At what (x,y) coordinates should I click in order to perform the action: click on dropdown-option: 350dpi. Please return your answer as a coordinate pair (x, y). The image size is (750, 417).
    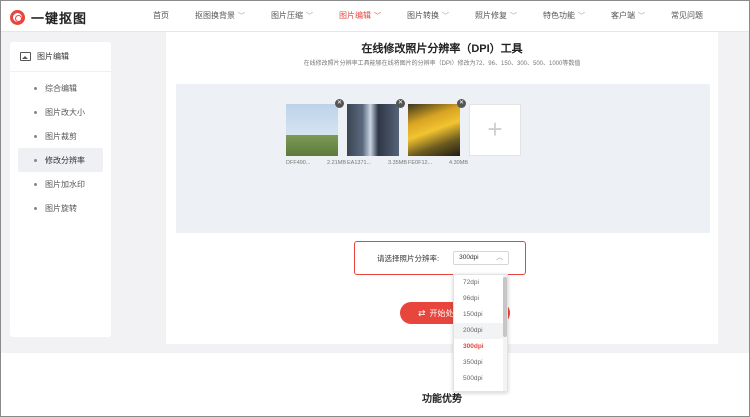
    Looking at the image, I should click on (479, 363).